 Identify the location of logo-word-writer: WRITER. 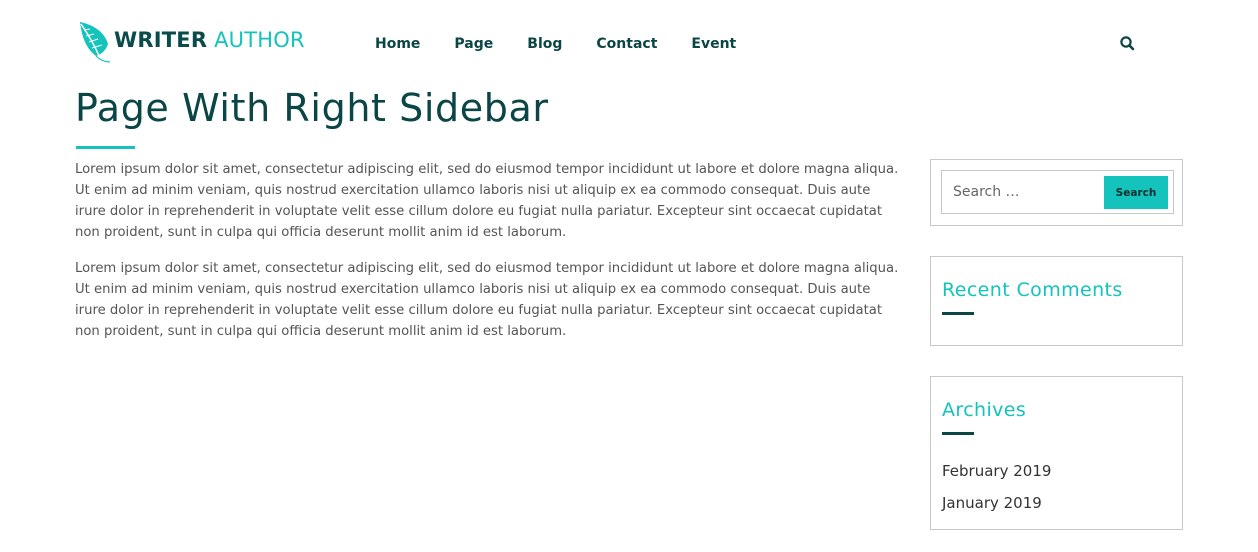
(161, 40).